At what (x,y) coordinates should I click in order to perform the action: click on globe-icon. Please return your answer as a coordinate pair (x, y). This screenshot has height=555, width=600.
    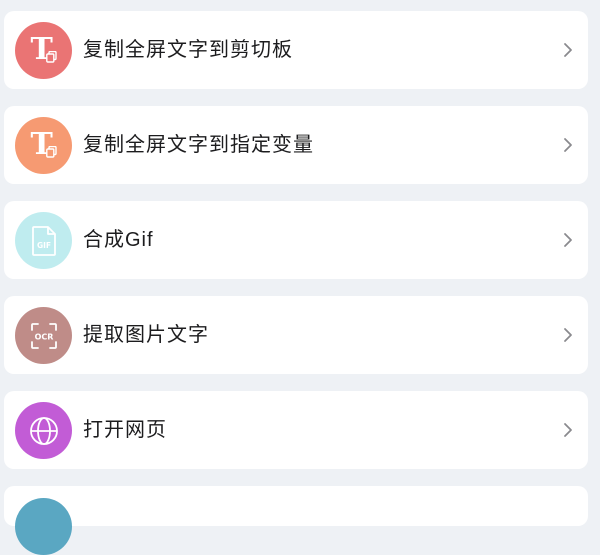
    Looking at the image, I should click on (43, 430).